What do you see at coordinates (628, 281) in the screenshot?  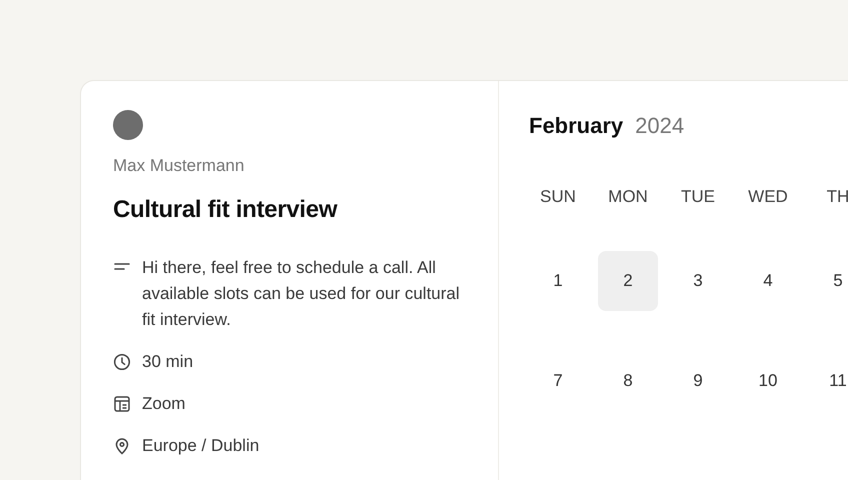 I see `day-button: 2` at bounding box center [628, 281].